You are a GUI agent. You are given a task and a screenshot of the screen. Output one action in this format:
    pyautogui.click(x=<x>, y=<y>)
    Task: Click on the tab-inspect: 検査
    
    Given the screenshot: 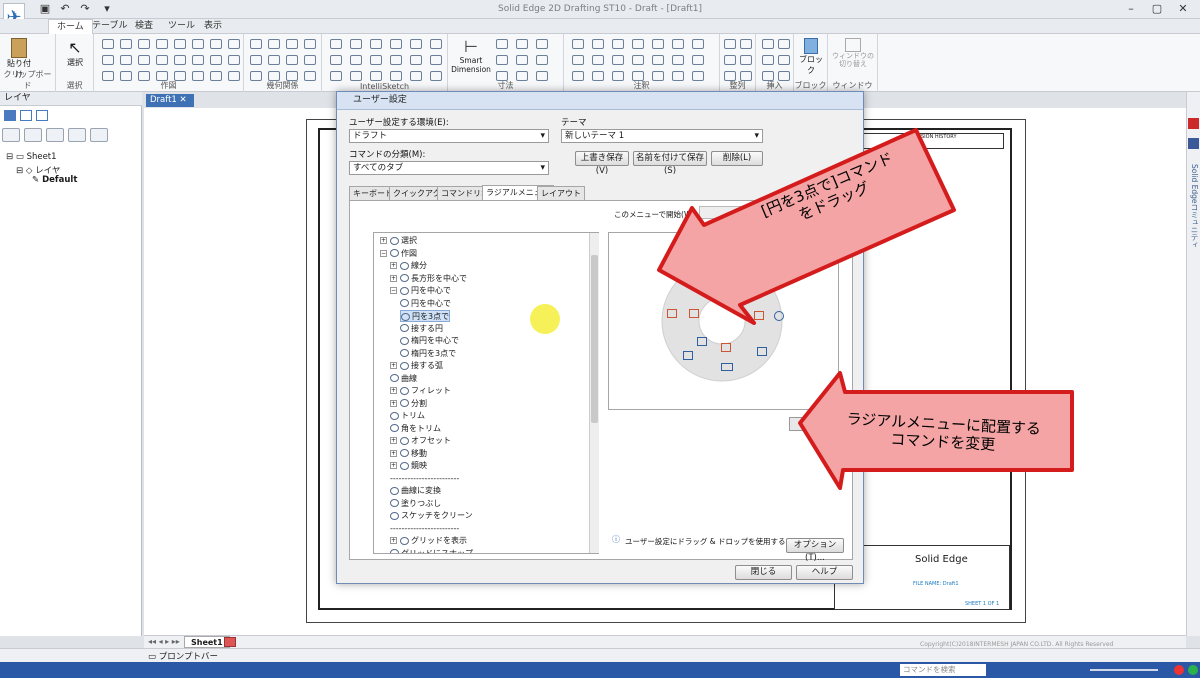 What is the action you would take?
    pyautogui.click(x=144, y=26)
    